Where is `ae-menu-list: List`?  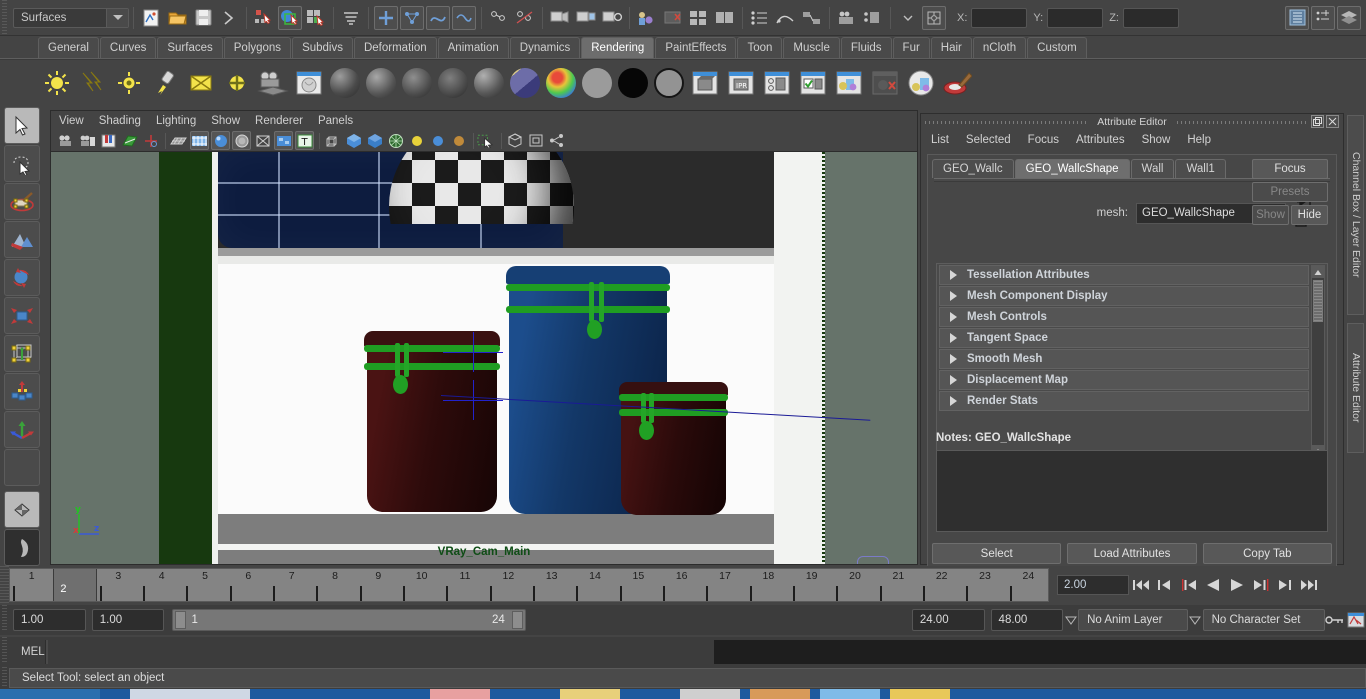
ae-menu-list: List is located at coordinates (940, 140).